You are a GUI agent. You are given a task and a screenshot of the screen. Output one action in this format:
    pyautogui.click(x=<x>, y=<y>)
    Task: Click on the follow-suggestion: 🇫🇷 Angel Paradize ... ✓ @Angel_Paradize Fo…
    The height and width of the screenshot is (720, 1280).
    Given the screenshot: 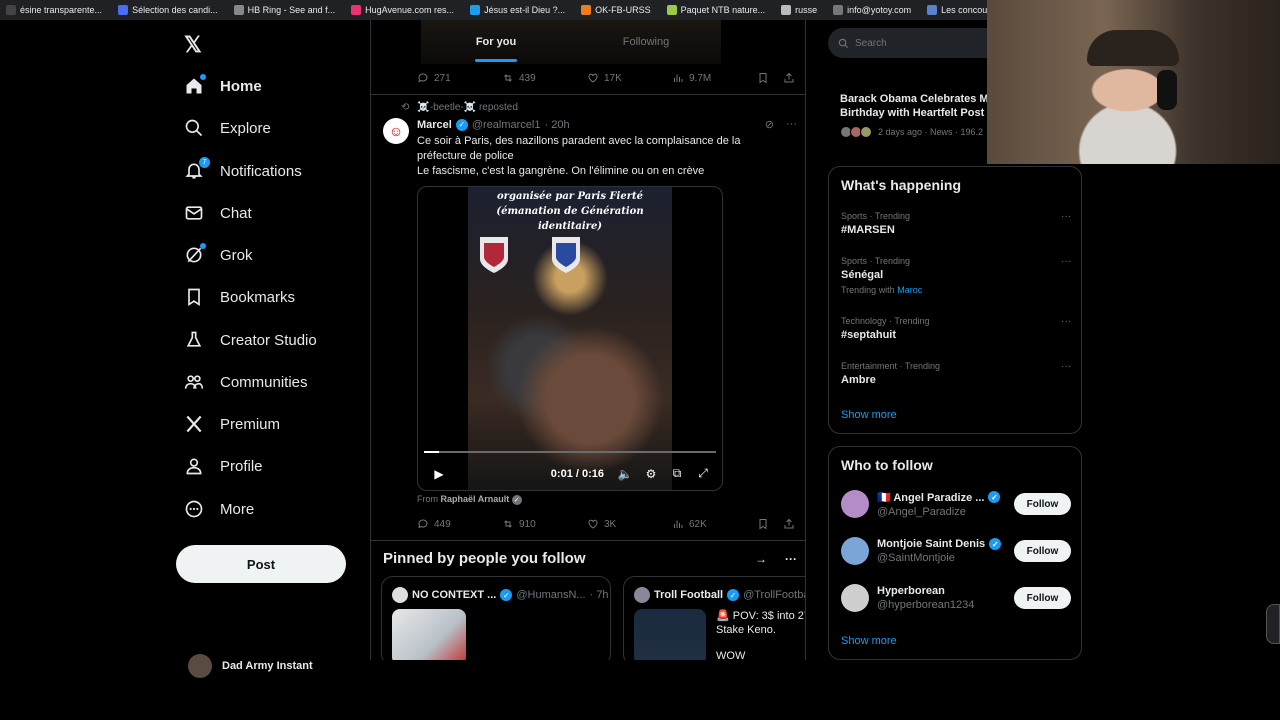 What is the action you would take?
    pyautogui.click(x=956, y=504)
    